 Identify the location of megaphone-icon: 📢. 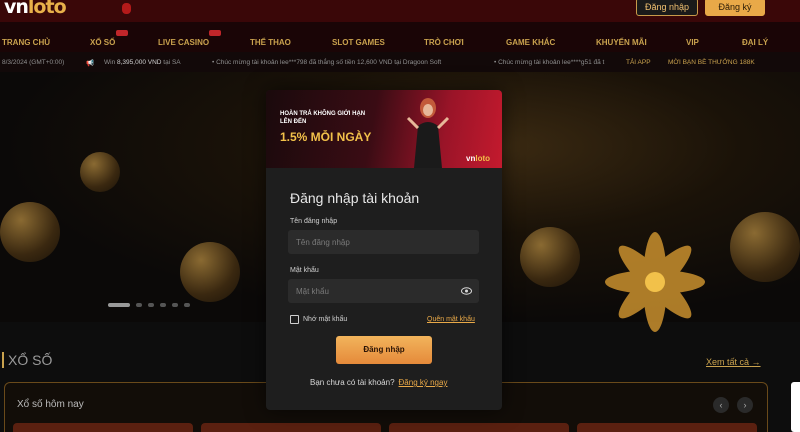
(90, 63).